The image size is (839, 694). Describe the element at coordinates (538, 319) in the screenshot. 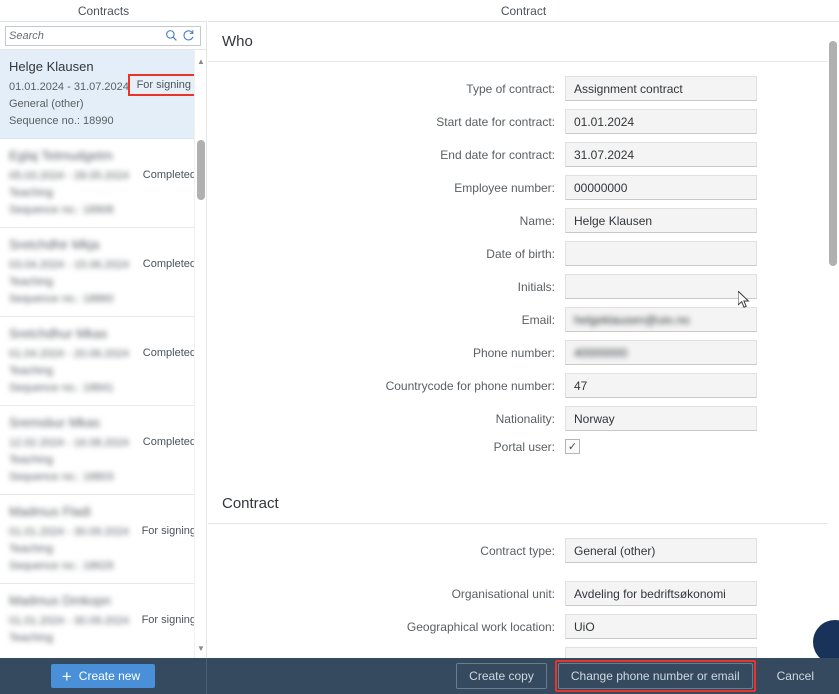

I see `field-label: Email:` at that location.